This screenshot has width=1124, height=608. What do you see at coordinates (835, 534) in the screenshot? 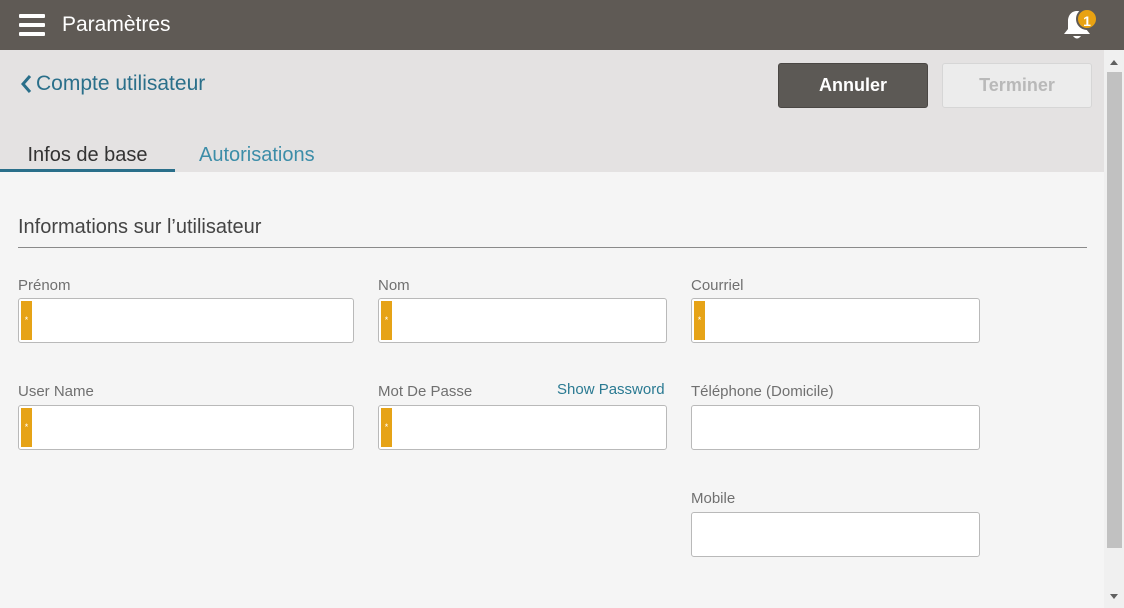
I see `mobile-field` at bounding box center [835, 534].